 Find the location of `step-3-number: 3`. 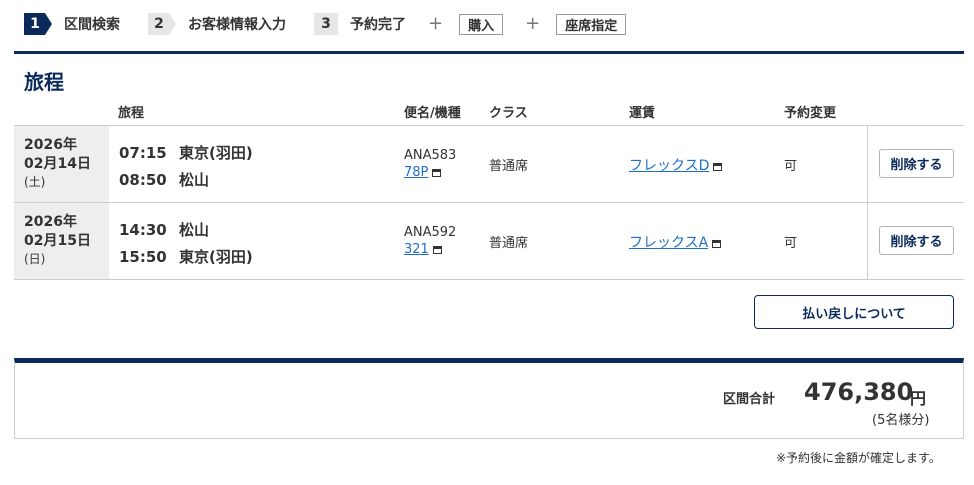

step-3-number: 3 is located at coordinates (326, 24).